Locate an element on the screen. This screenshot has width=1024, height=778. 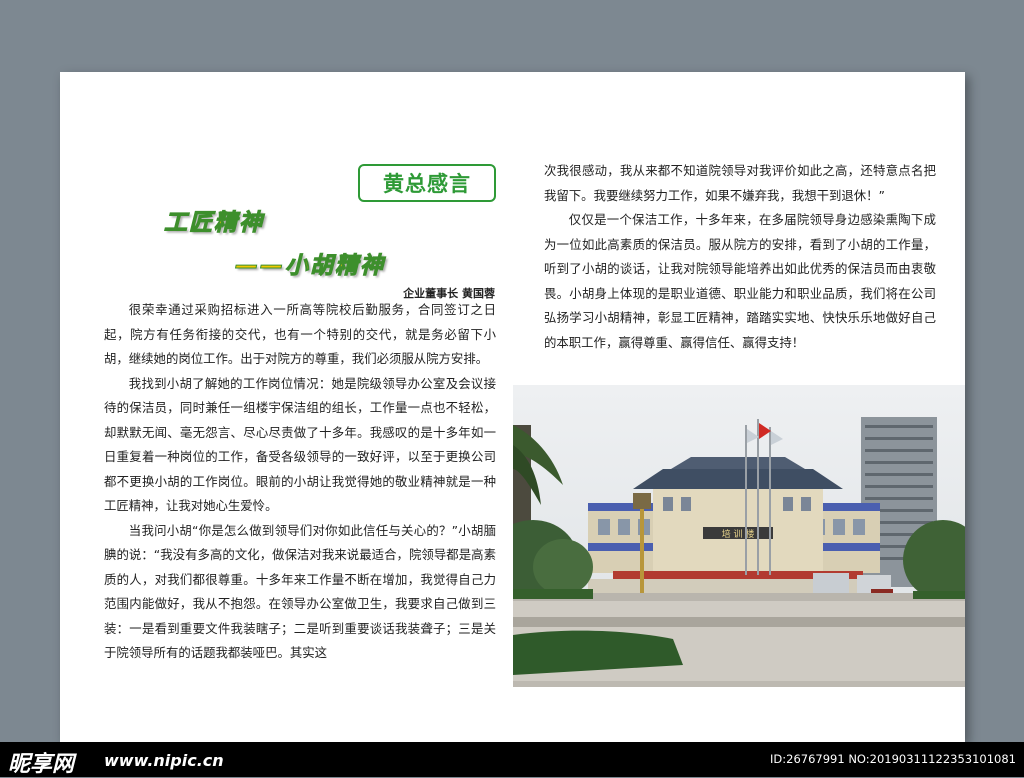
watermark-url: www.nipic.cn is located at coordinates (164, 760).